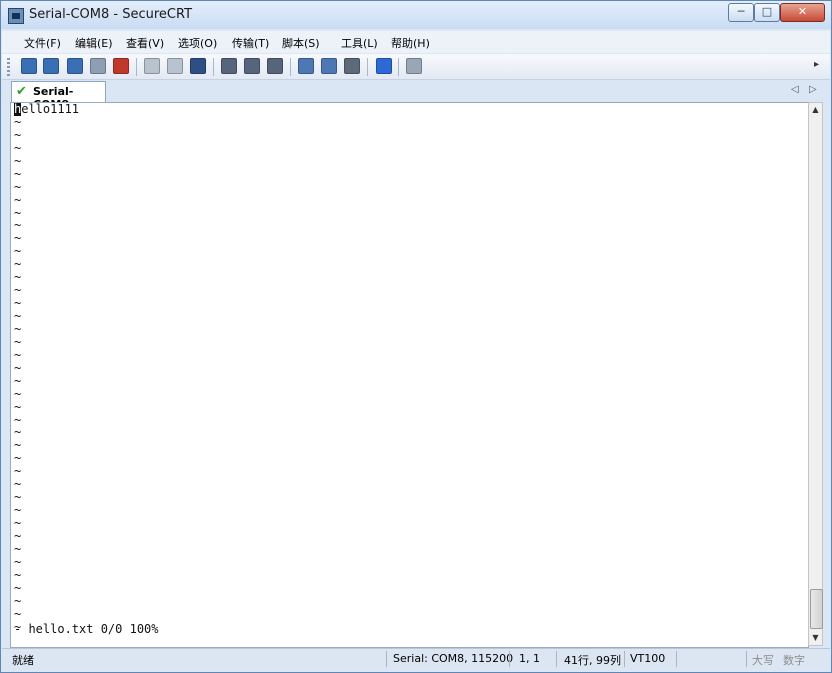 The height and width of the screenshot is (673, 832). What do you see at coordinates (198, 66) in the screenshot?
I see `find-icon` at bounding box center [198, 66].